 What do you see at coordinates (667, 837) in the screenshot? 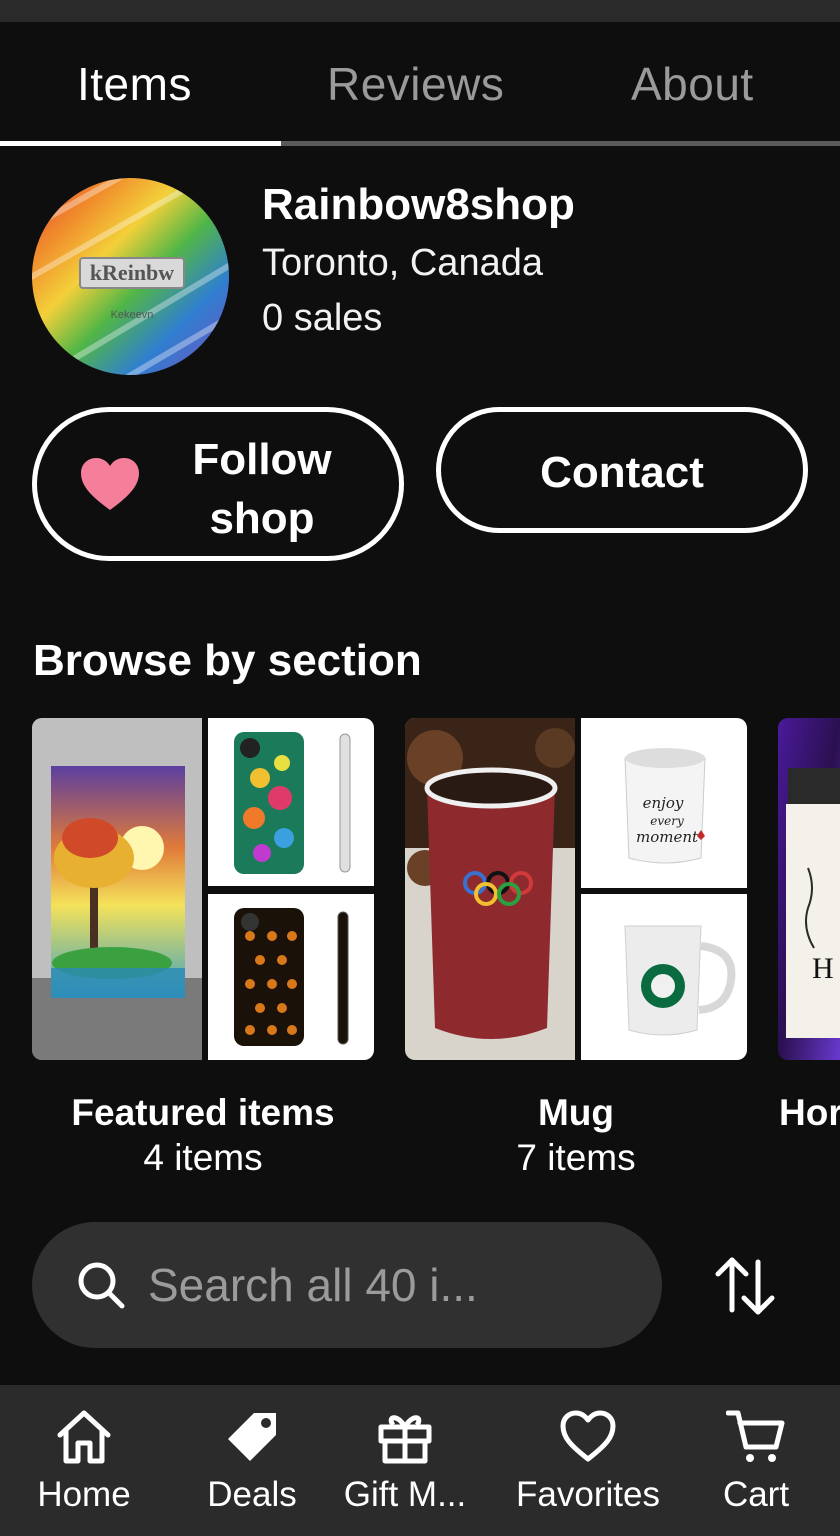
I see `svg-text: moment` at bounding box center [667, 837].